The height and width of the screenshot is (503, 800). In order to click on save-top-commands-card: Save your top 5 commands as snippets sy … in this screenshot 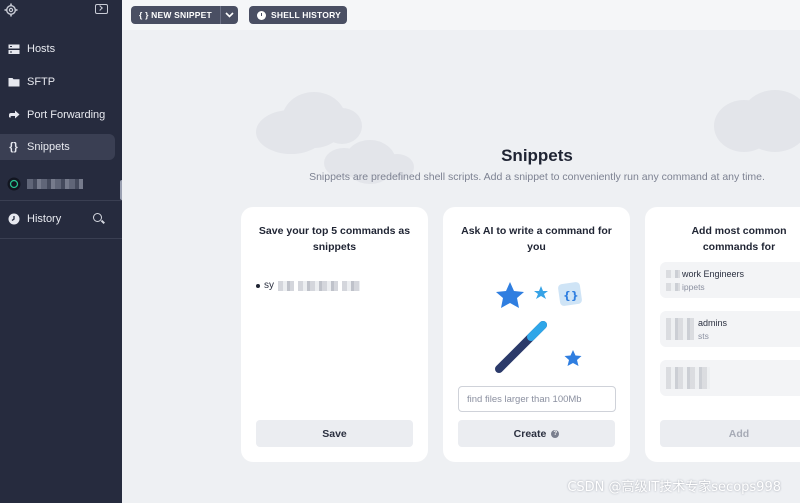, I will do `click(334, 334)`.